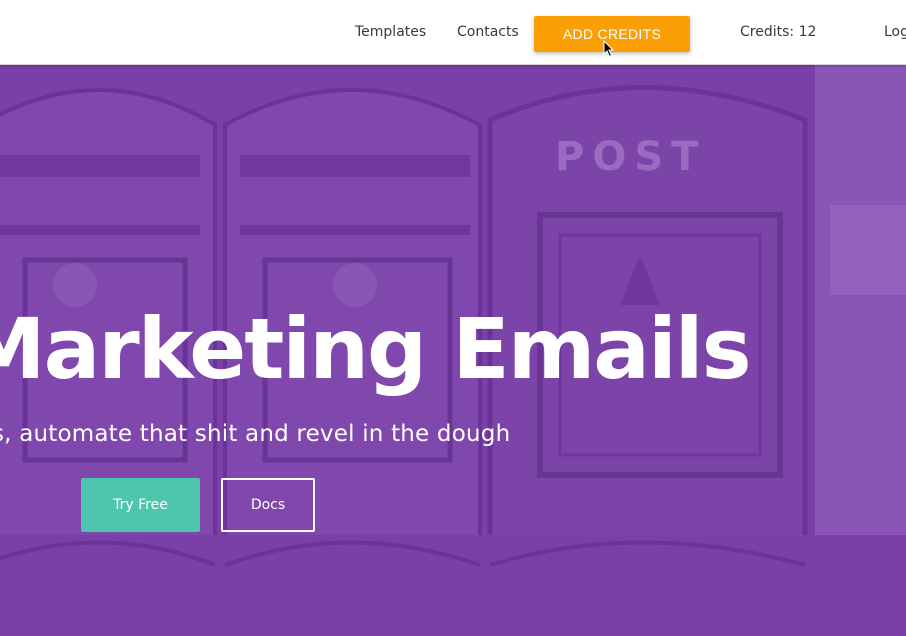 This screenshot has width=906, height=636. I want to click on post-sign-text: POST, so click(630, 157).